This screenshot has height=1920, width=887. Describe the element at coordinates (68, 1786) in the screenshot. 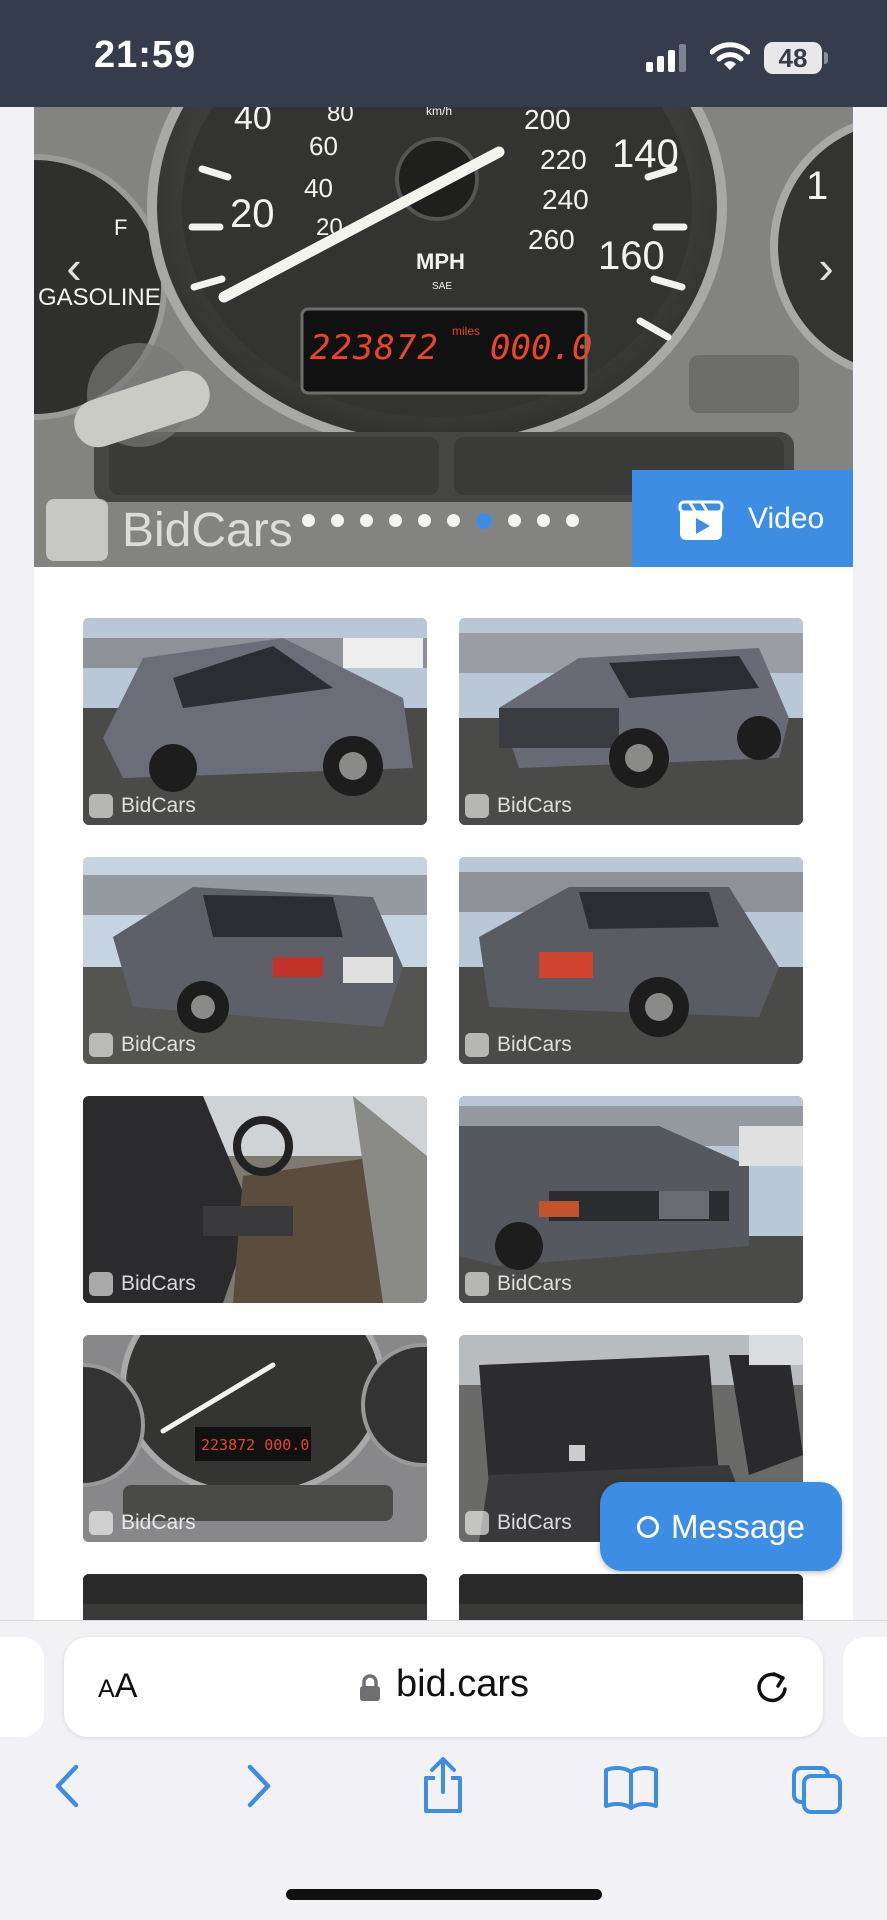

I see `back-icon` at that location.